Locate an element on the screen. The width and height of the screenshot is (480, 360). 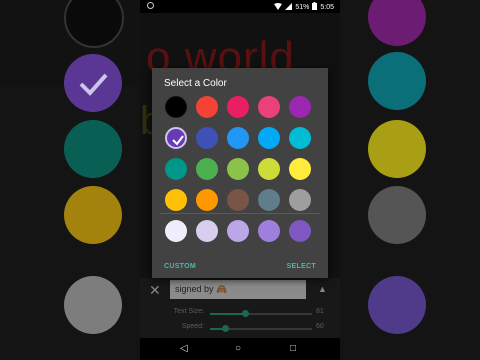
check-icon is located at coordinates (178, 140).